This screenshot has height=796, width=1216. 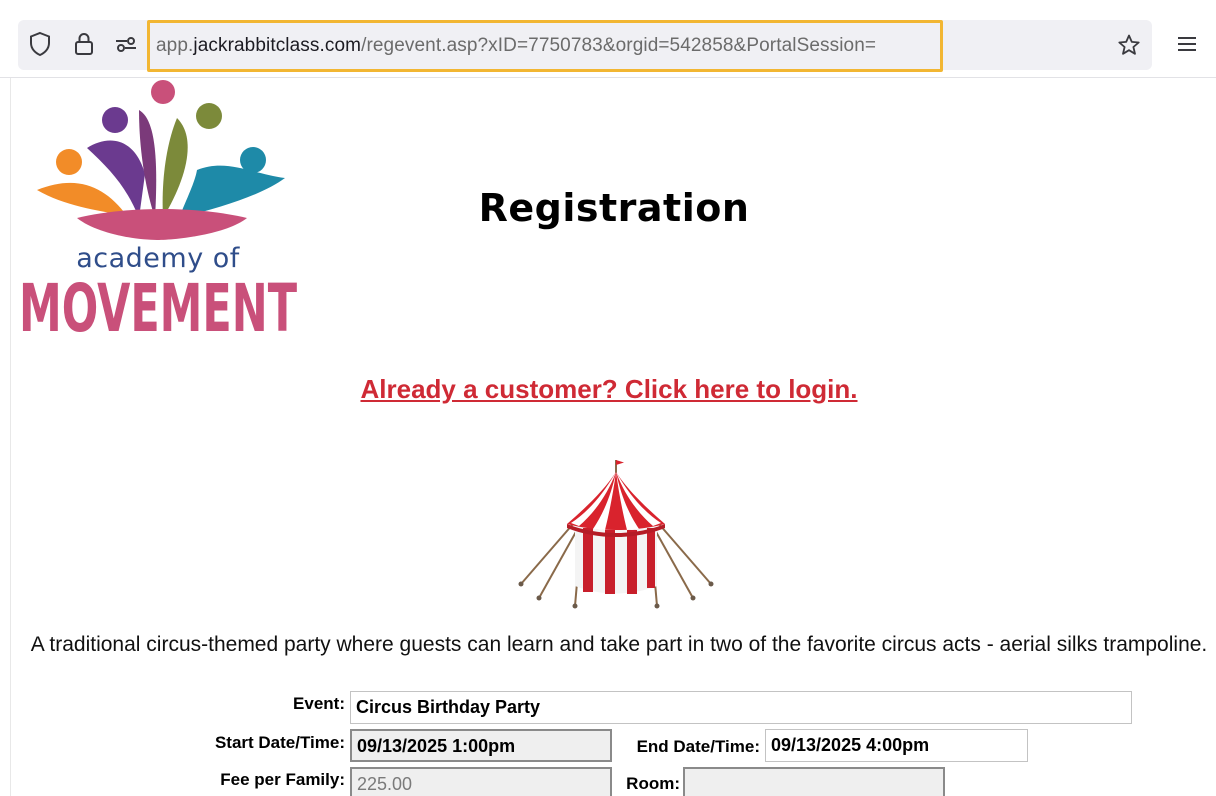 I want to click on fee-label: Fee per Family:, so click(x=282, y=779).